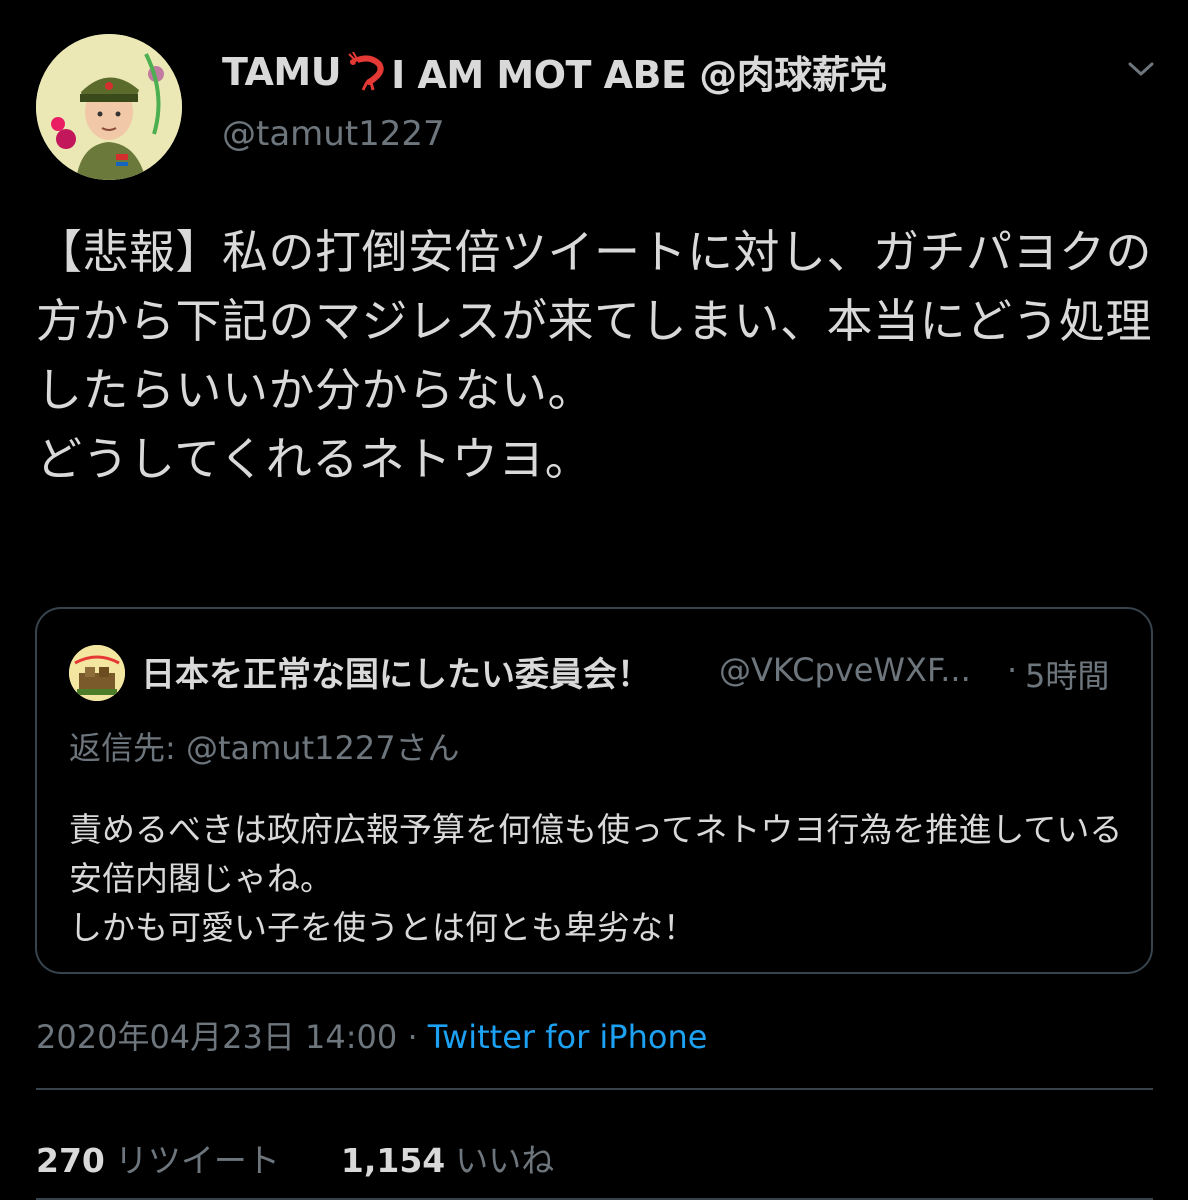 This screenshot has height=1200, width=1188. I want to click on quoted-avatar, so click(97, 673).